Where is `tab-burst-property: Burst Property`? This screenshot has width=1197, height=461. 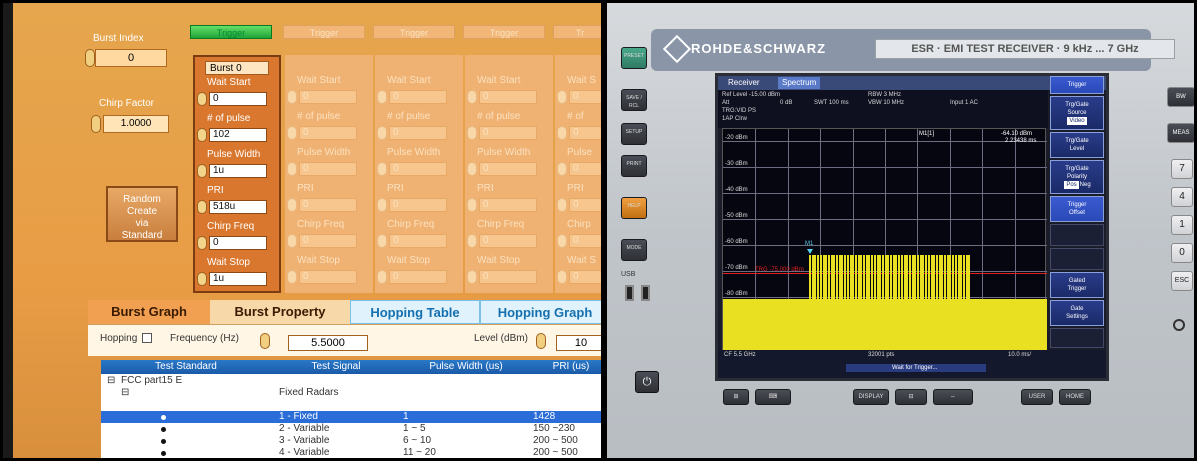
tab-burst-property: Burst Property is located at coordinates (280, 312).